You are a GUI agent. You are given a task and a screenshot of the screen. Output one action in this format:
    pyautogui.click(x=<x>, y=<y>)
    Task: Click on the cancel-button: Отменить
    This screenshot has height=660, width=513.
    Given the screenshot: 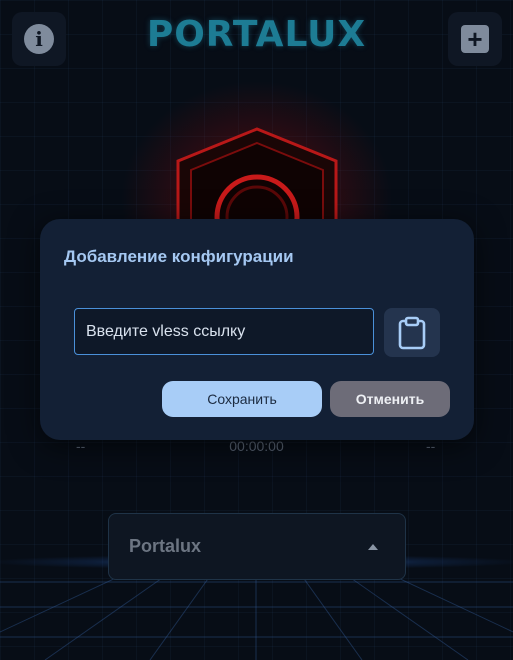 What is the action you would take?
    pyautogui.click(x=390, y=399)
    